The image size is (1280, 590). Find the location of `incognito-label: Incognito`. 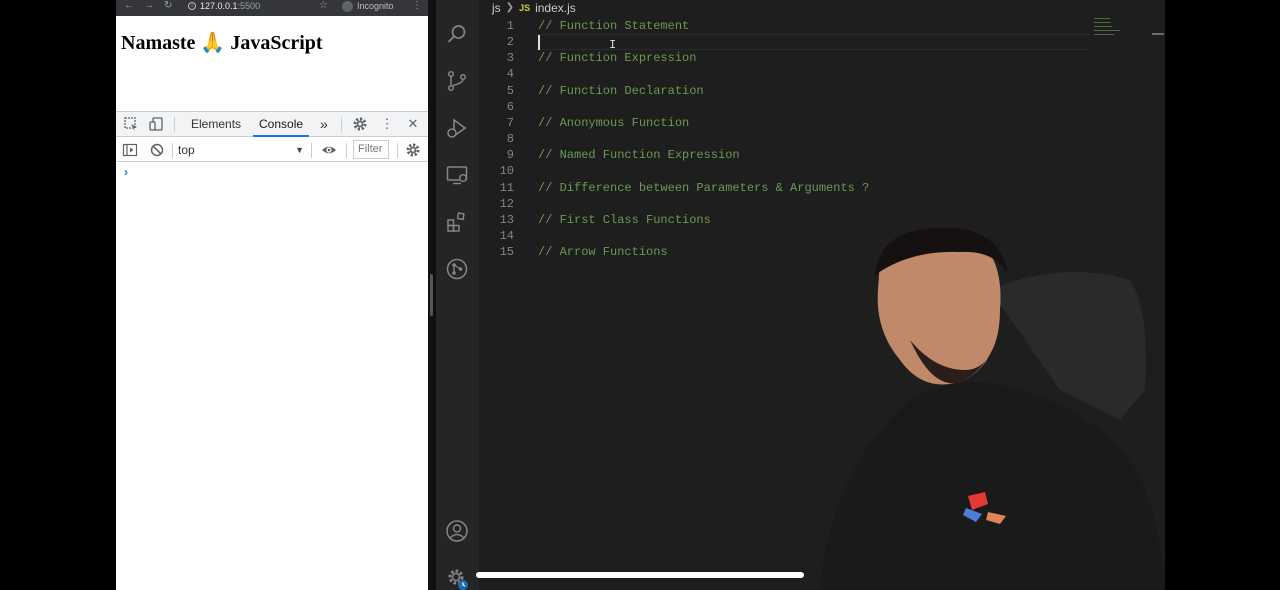

incognito-label: Incognito is located at coordinates (375, 5).